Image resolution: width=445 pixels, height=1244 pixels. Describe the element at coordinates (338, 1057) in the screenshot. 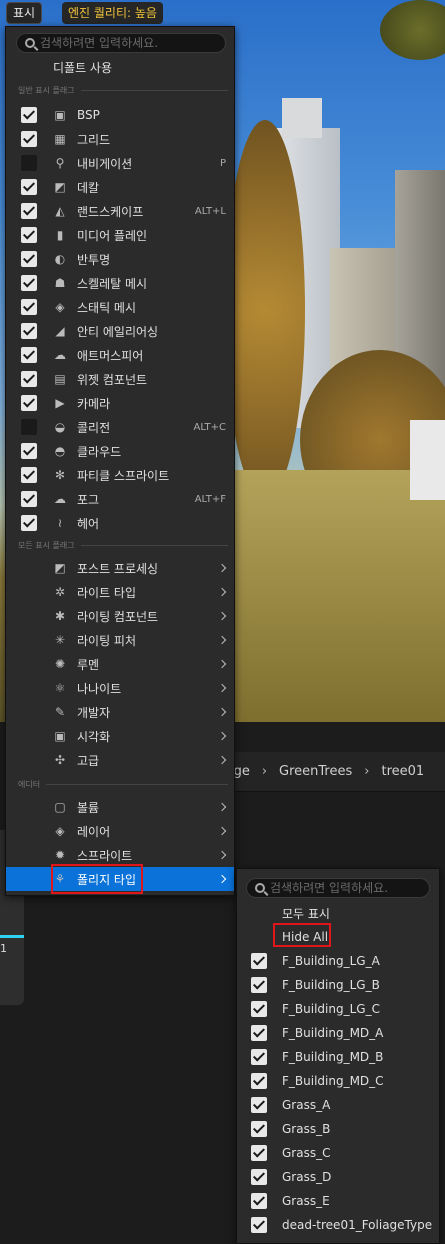

I see `foliage-type-item: F_Building_MD_B` at that location.